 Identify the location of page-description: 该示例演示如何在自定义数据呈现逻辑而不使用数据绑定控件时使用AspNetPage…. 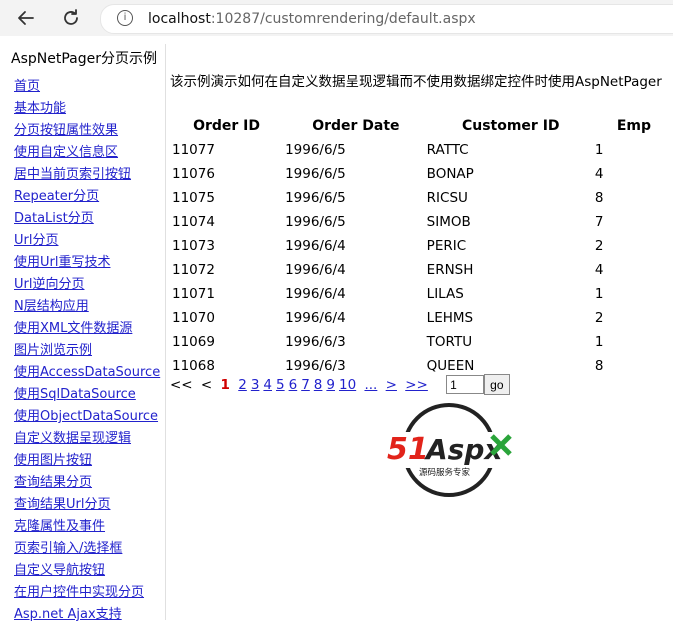
(416, 82).